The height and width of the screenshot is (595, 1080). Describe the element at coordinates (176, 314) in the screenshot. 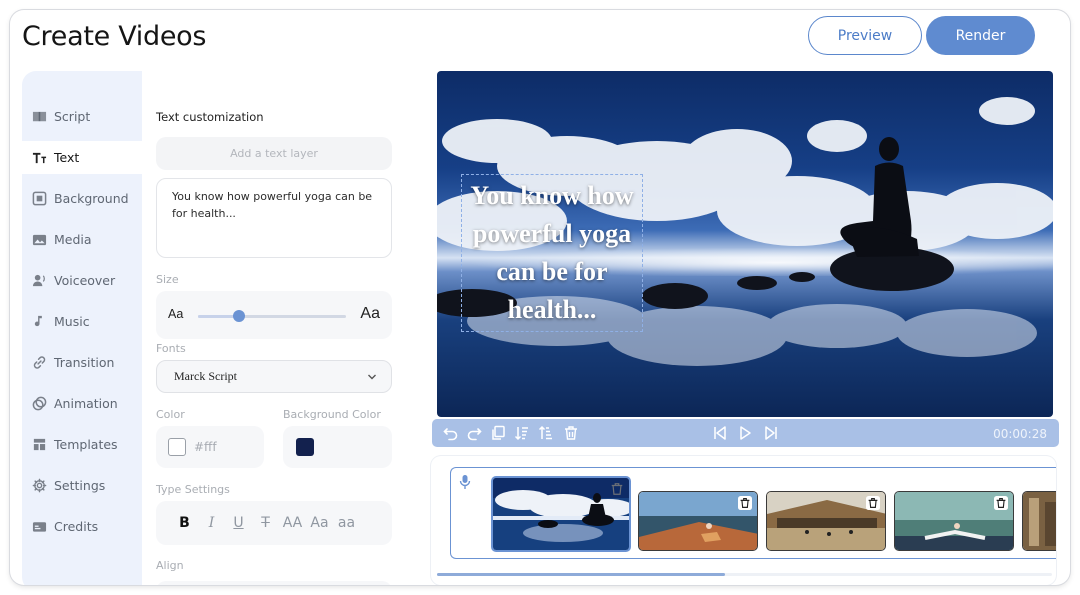

I see `size-small-label: Aa` at that location.